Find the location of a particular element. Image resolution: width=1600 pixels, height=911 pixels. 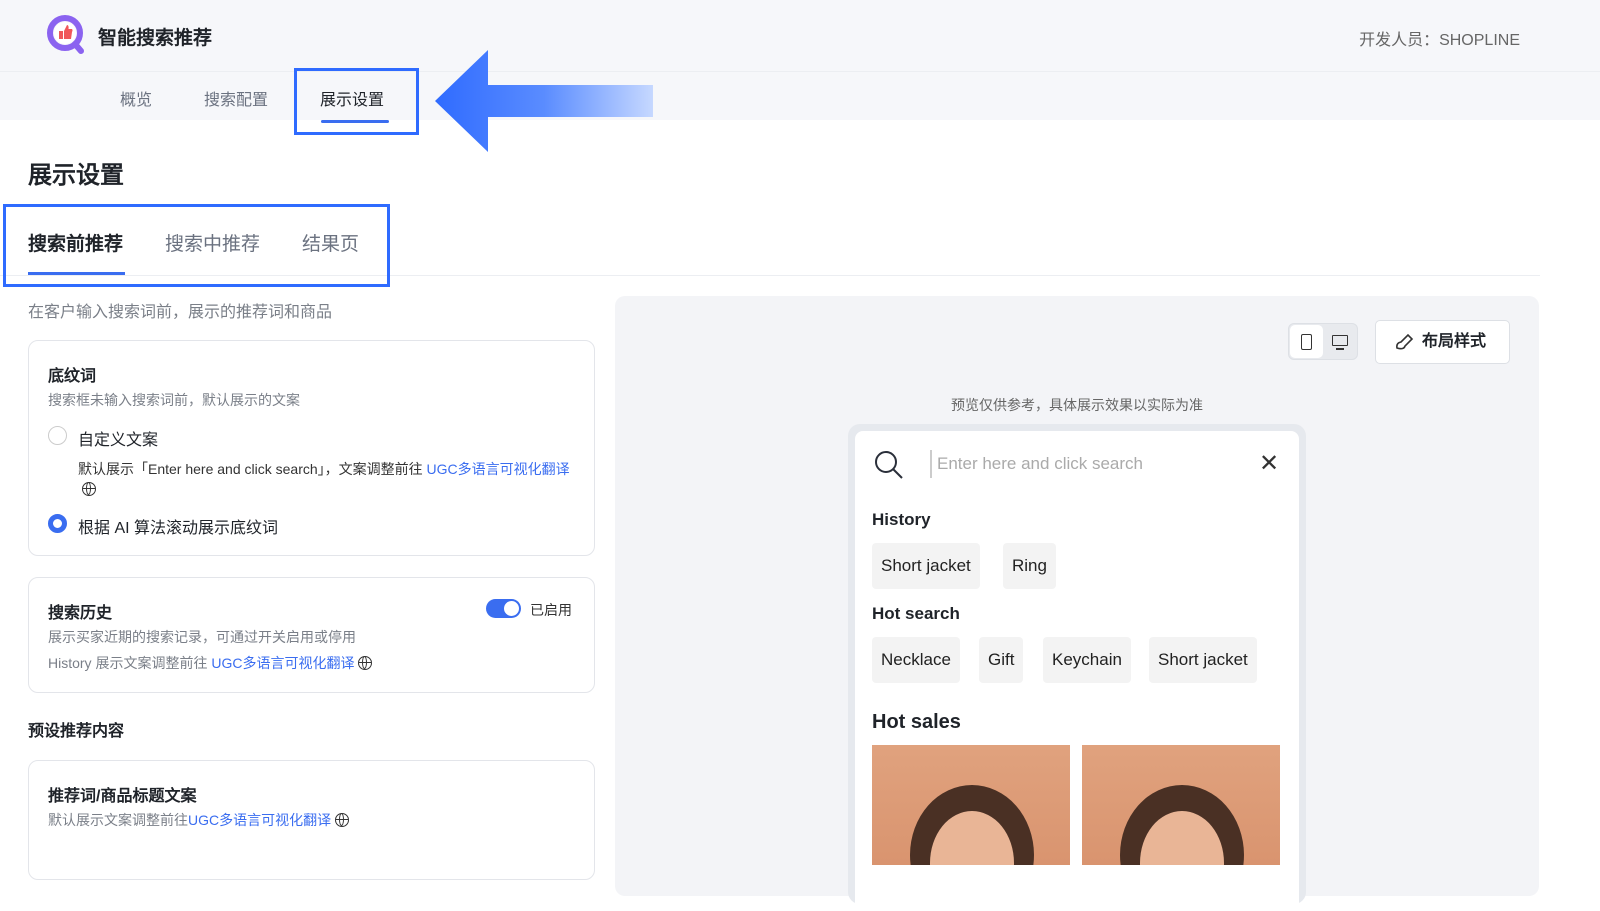

layout-style-label: 布局样式 is located at coordinates (1454, 341).